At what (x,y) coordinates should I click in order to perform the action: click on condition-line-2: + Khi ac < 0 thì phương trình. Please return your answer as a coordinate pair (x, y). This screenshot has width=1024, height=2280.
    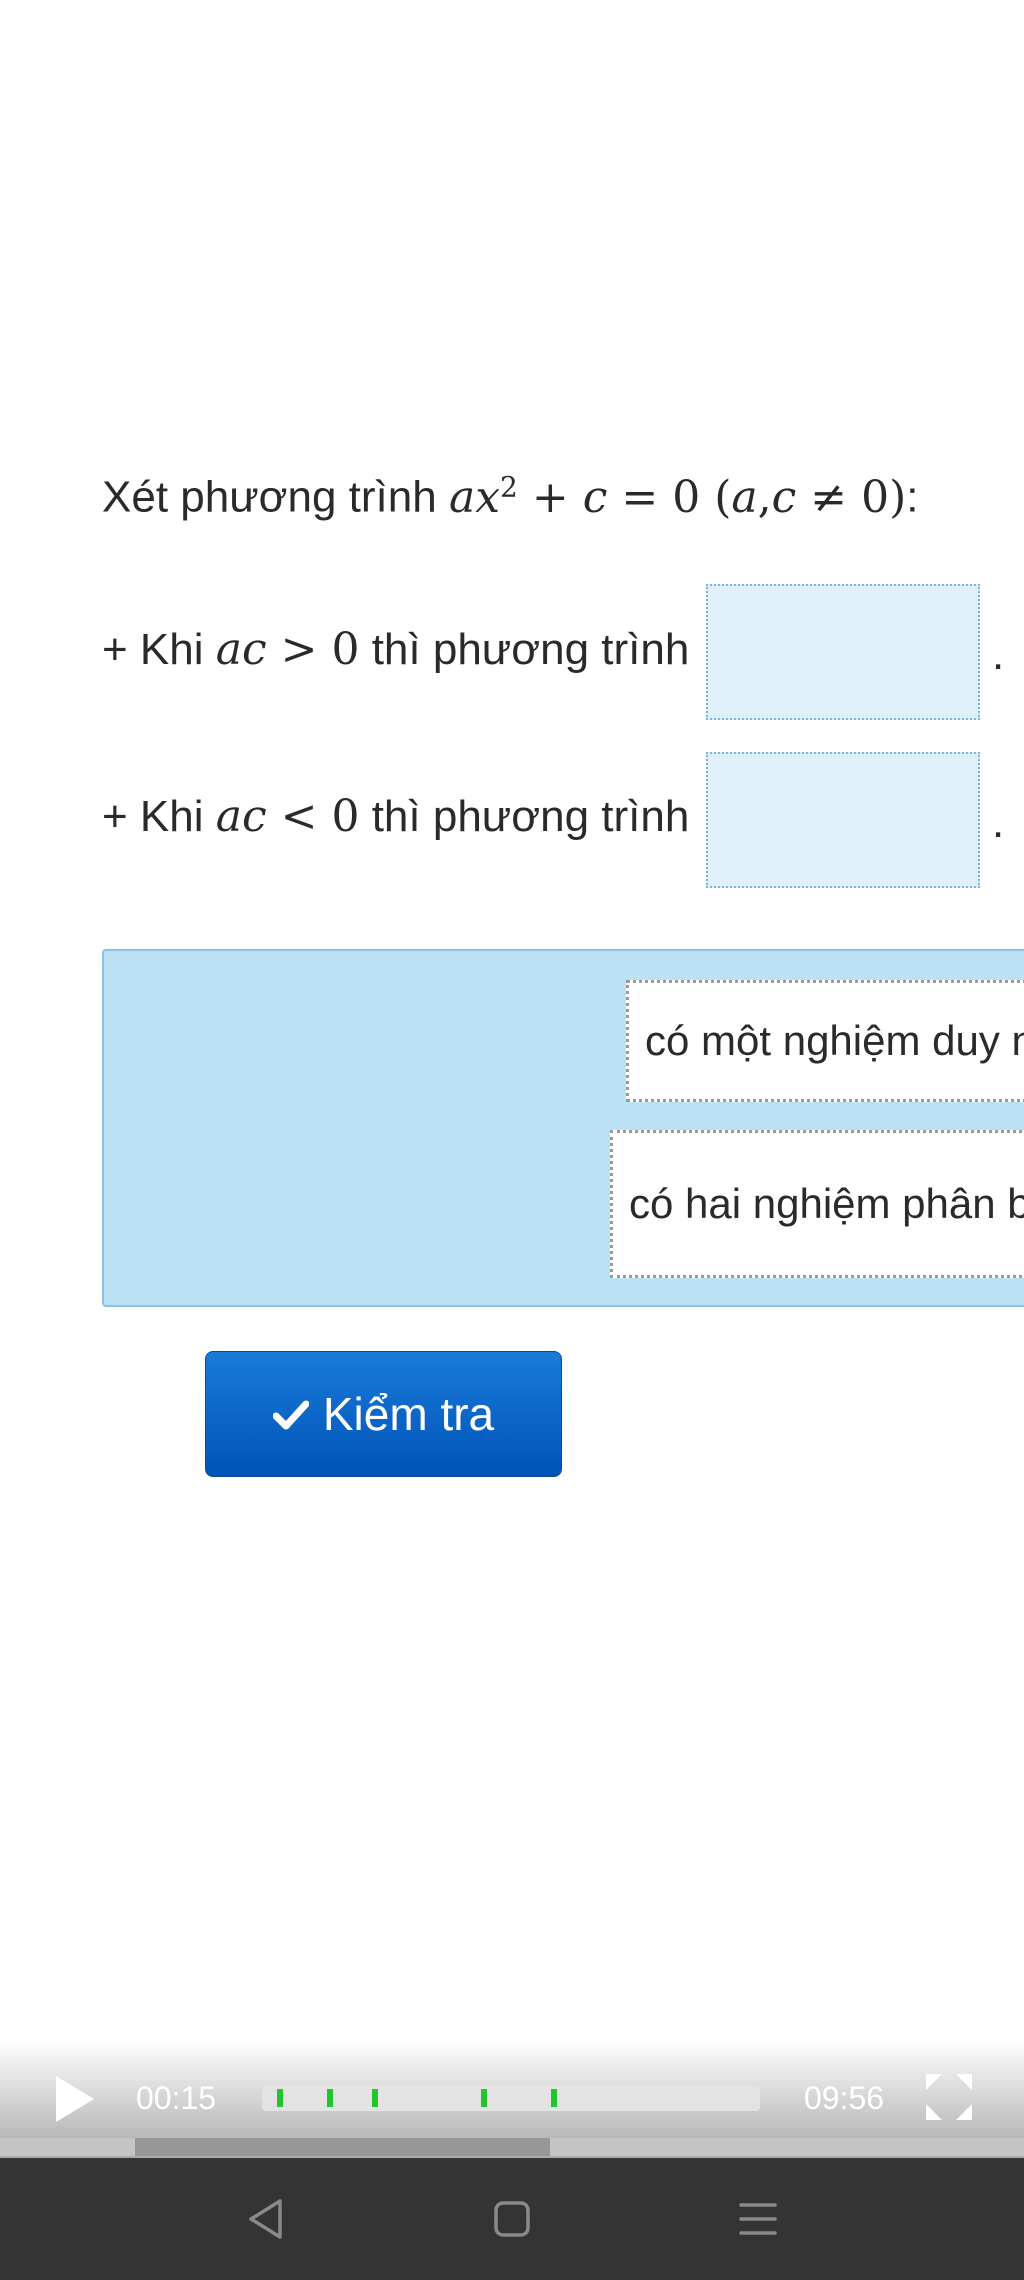
    Looking at the image, I should click on (396, 816).